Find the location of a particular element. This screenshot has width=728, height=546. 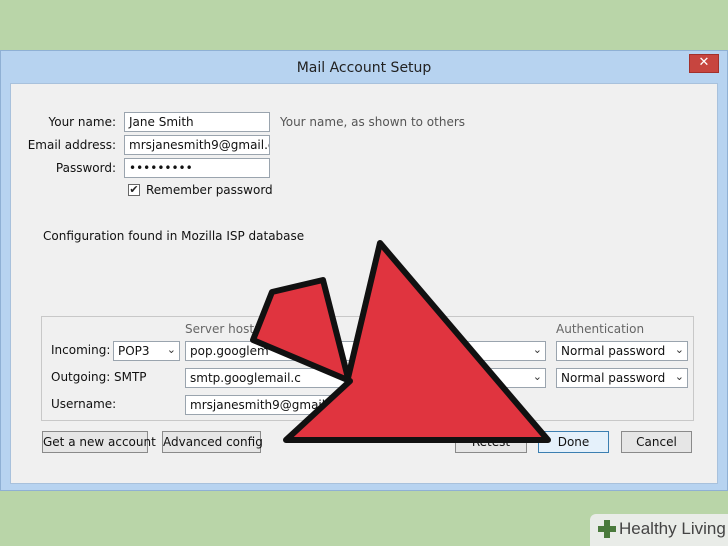

incoming-auth-select: Normal password ⌄ is located at coordinates (622, 351).